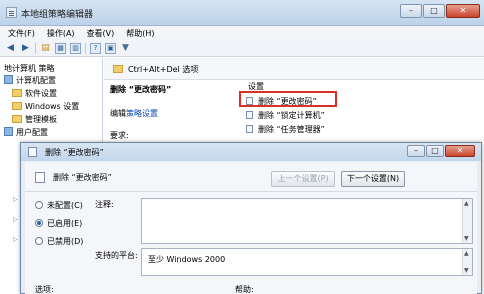 Image resolution: width=484 pixels, height=294 pixels. I want to click on comment-label: 注释:, so click(104, 204).